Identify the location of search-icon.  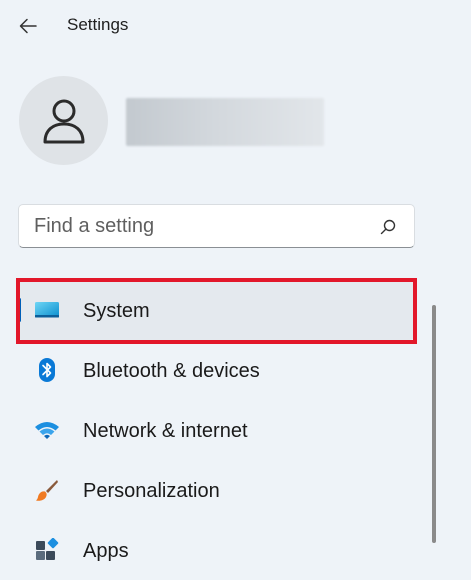
(388, 227).